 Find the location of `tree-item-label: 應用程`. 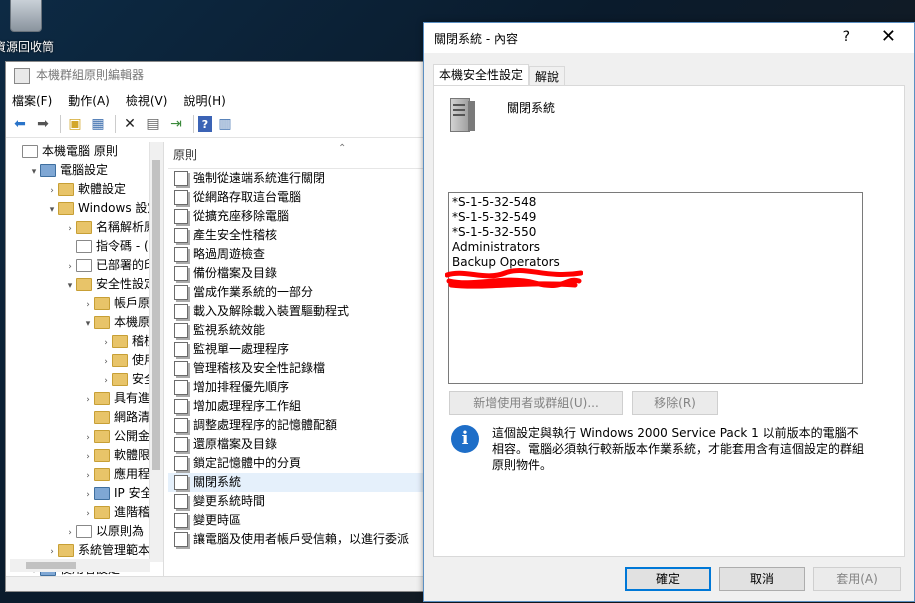

tree-item-label: 應用程 is located at coordinates (132, 474).